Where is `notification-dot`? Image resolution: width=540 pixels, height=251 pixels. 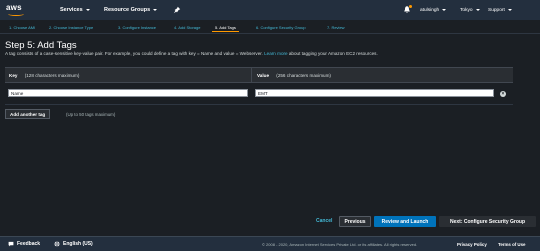
notification-dot is located at coordinates (410, 6).